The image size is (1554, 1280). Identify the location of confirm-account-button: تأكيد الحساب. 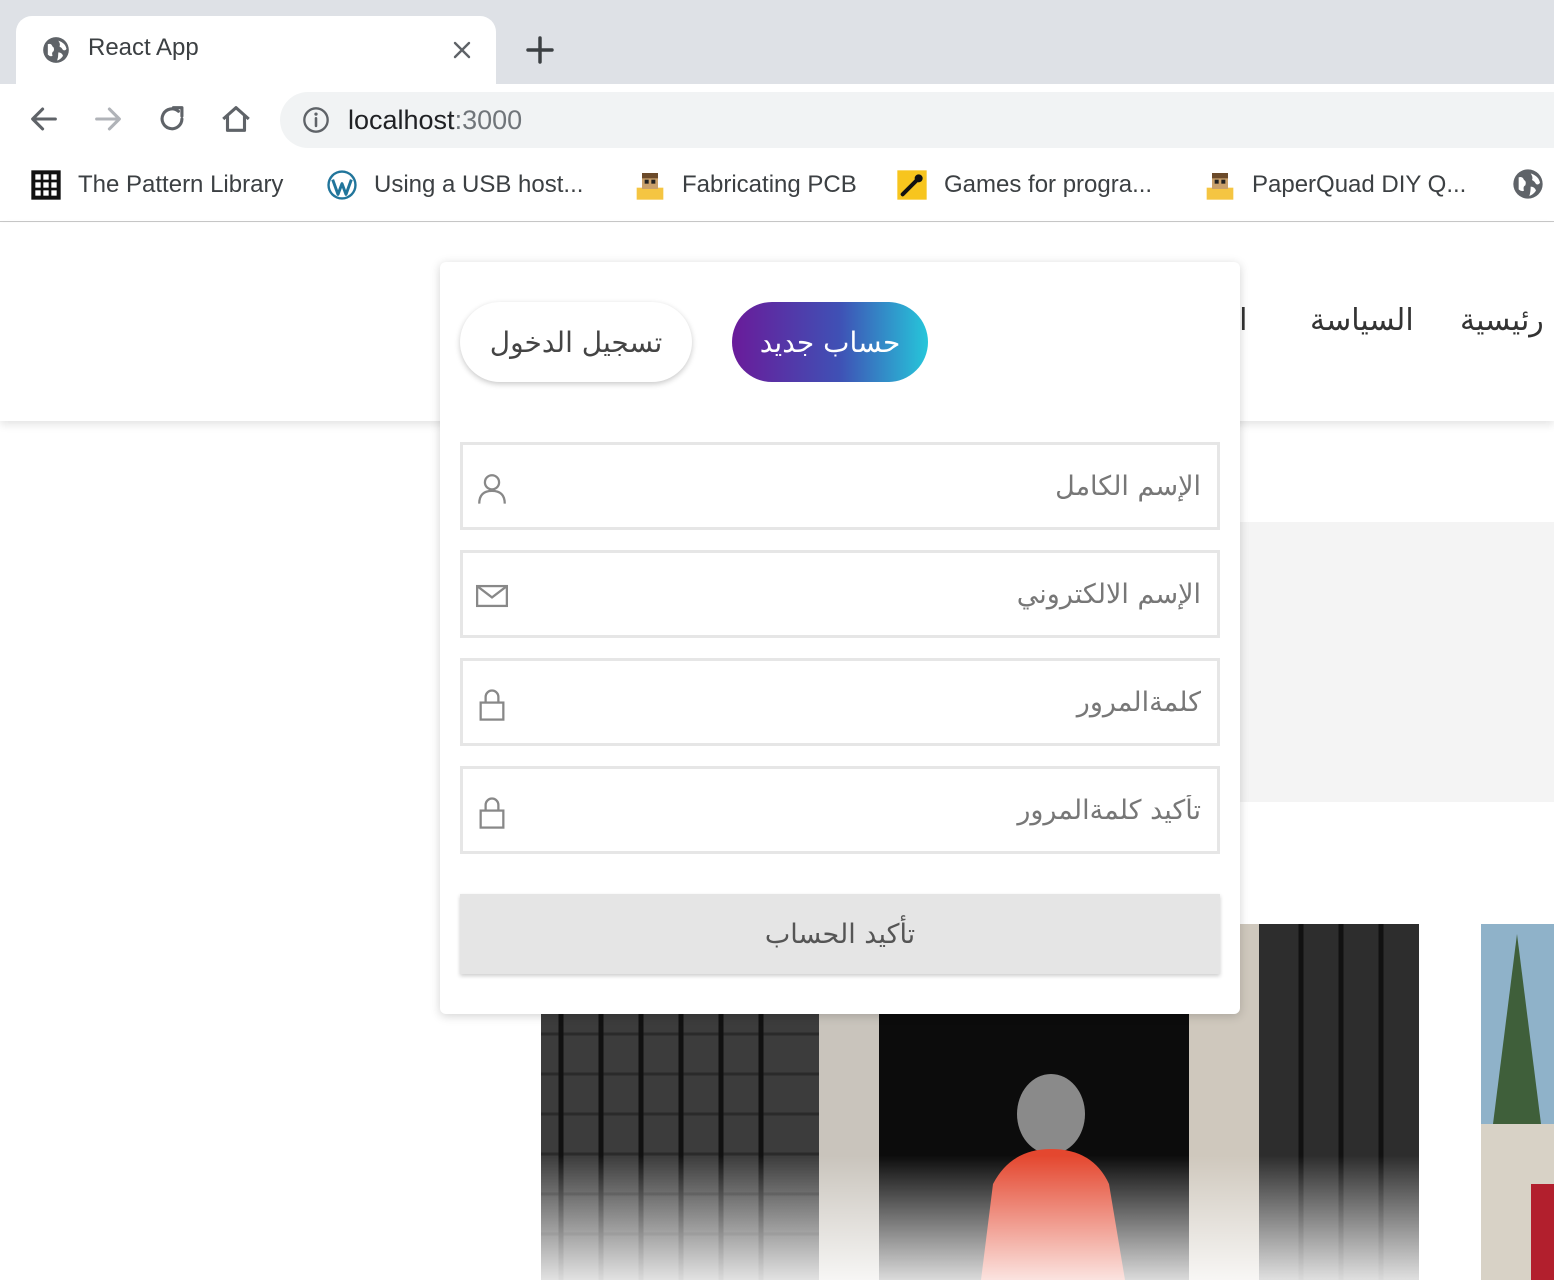
(840, 934).